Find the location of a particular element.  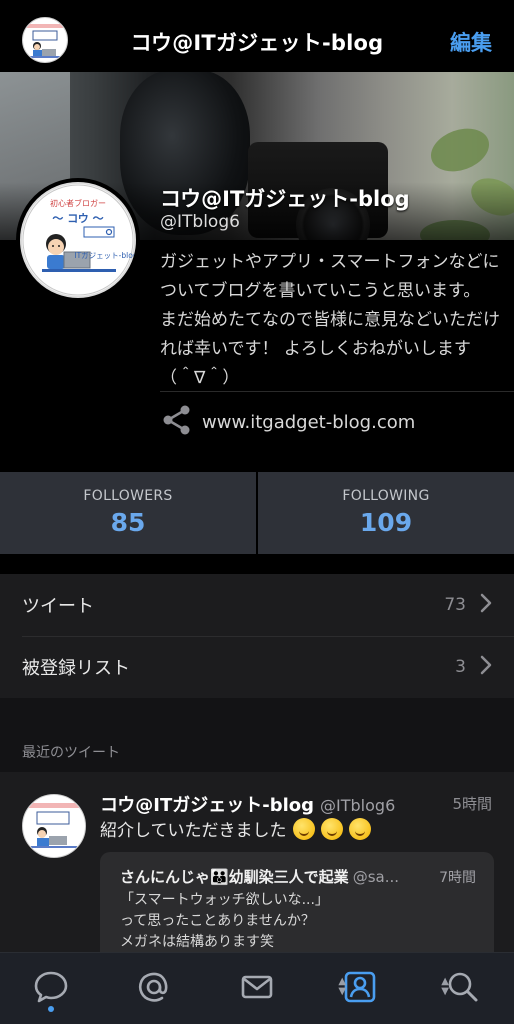

tweet-author: コウ@ITガジェット-blog @ITblog6 is located at coordinates (247, 804).